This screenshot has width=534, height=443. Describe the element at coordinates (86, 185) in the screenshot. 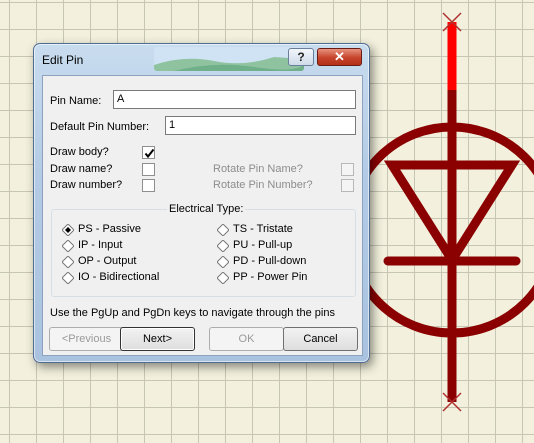

I see `draw-number-label: Draw number?` at that location.